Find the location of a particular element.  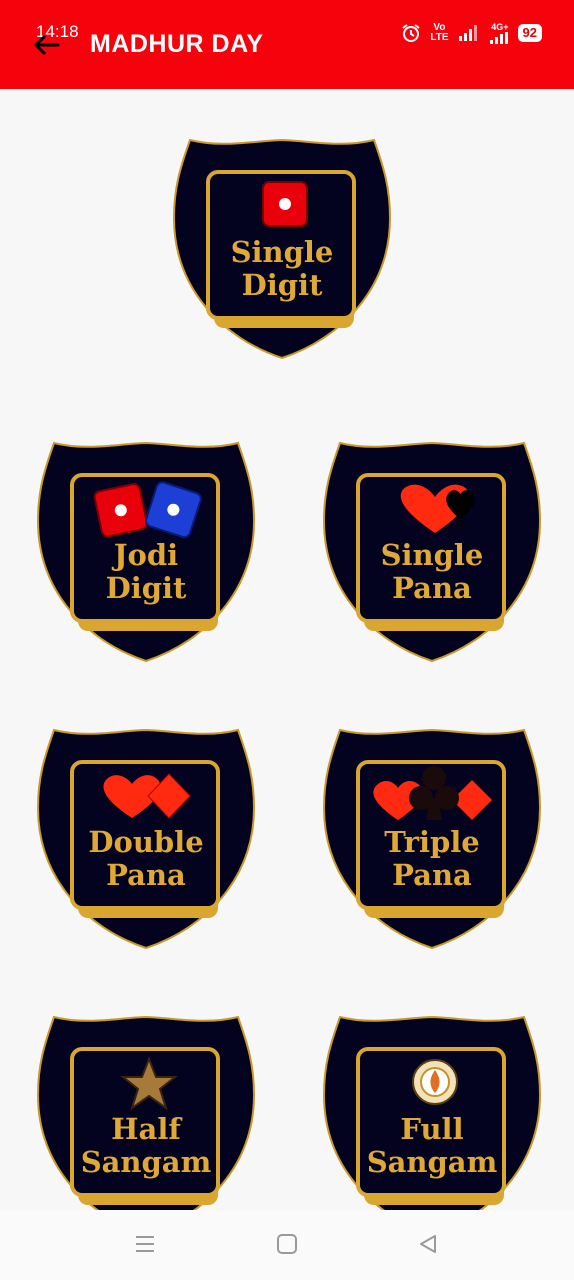

tile-jodi-digit: Jodi Digit is located at coordinates (146, 552).